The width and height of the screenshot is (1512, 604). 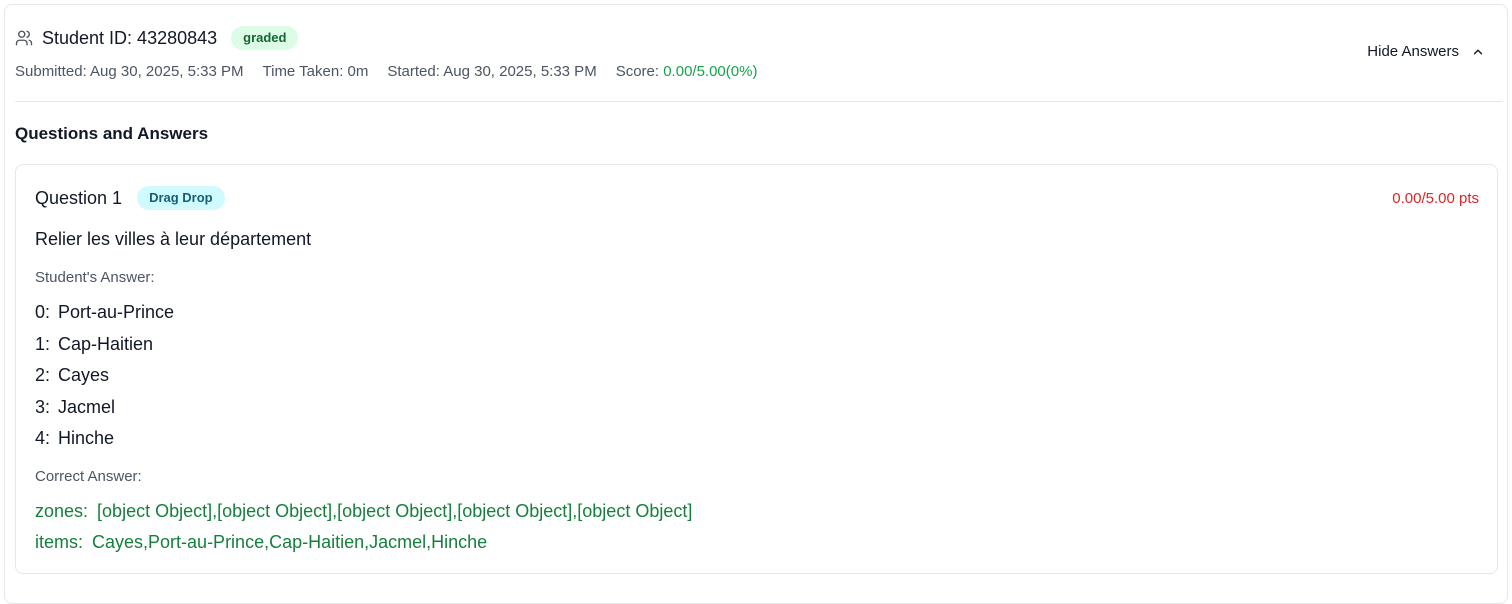 What do you see at coordinates (1413, 51) in the screenshot?
I see `hide-answers-label: Hide Answers` at bounding box center [1413, 51].